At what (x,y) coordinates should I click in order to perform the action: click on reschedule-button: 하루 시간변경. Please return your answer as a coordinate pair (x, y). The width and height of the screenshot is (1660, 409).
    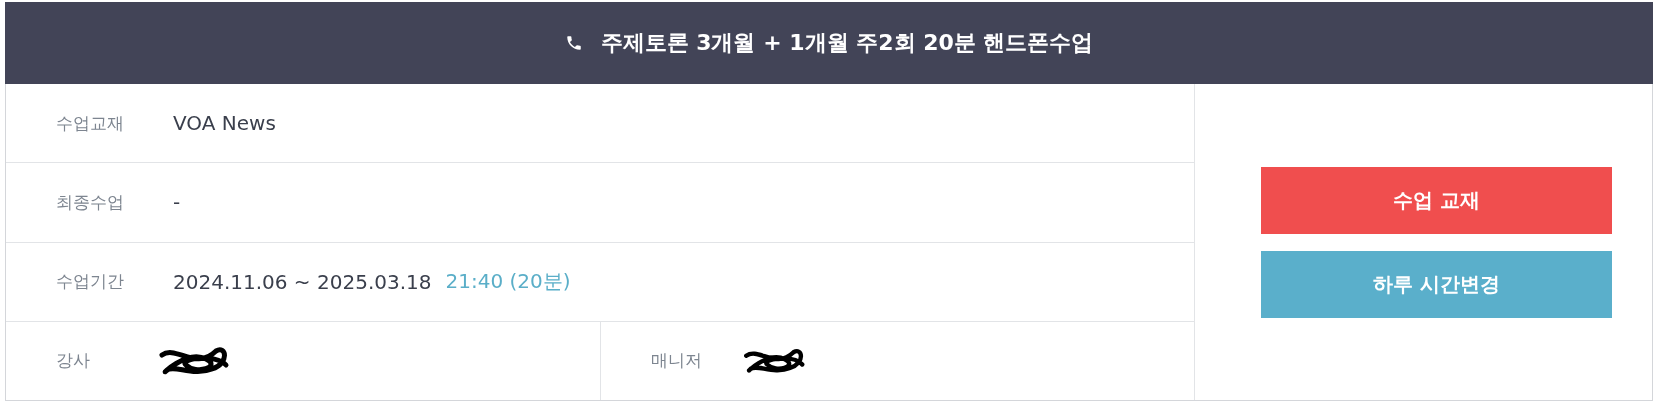
    Looking at the image, I should click on (1436, 284).